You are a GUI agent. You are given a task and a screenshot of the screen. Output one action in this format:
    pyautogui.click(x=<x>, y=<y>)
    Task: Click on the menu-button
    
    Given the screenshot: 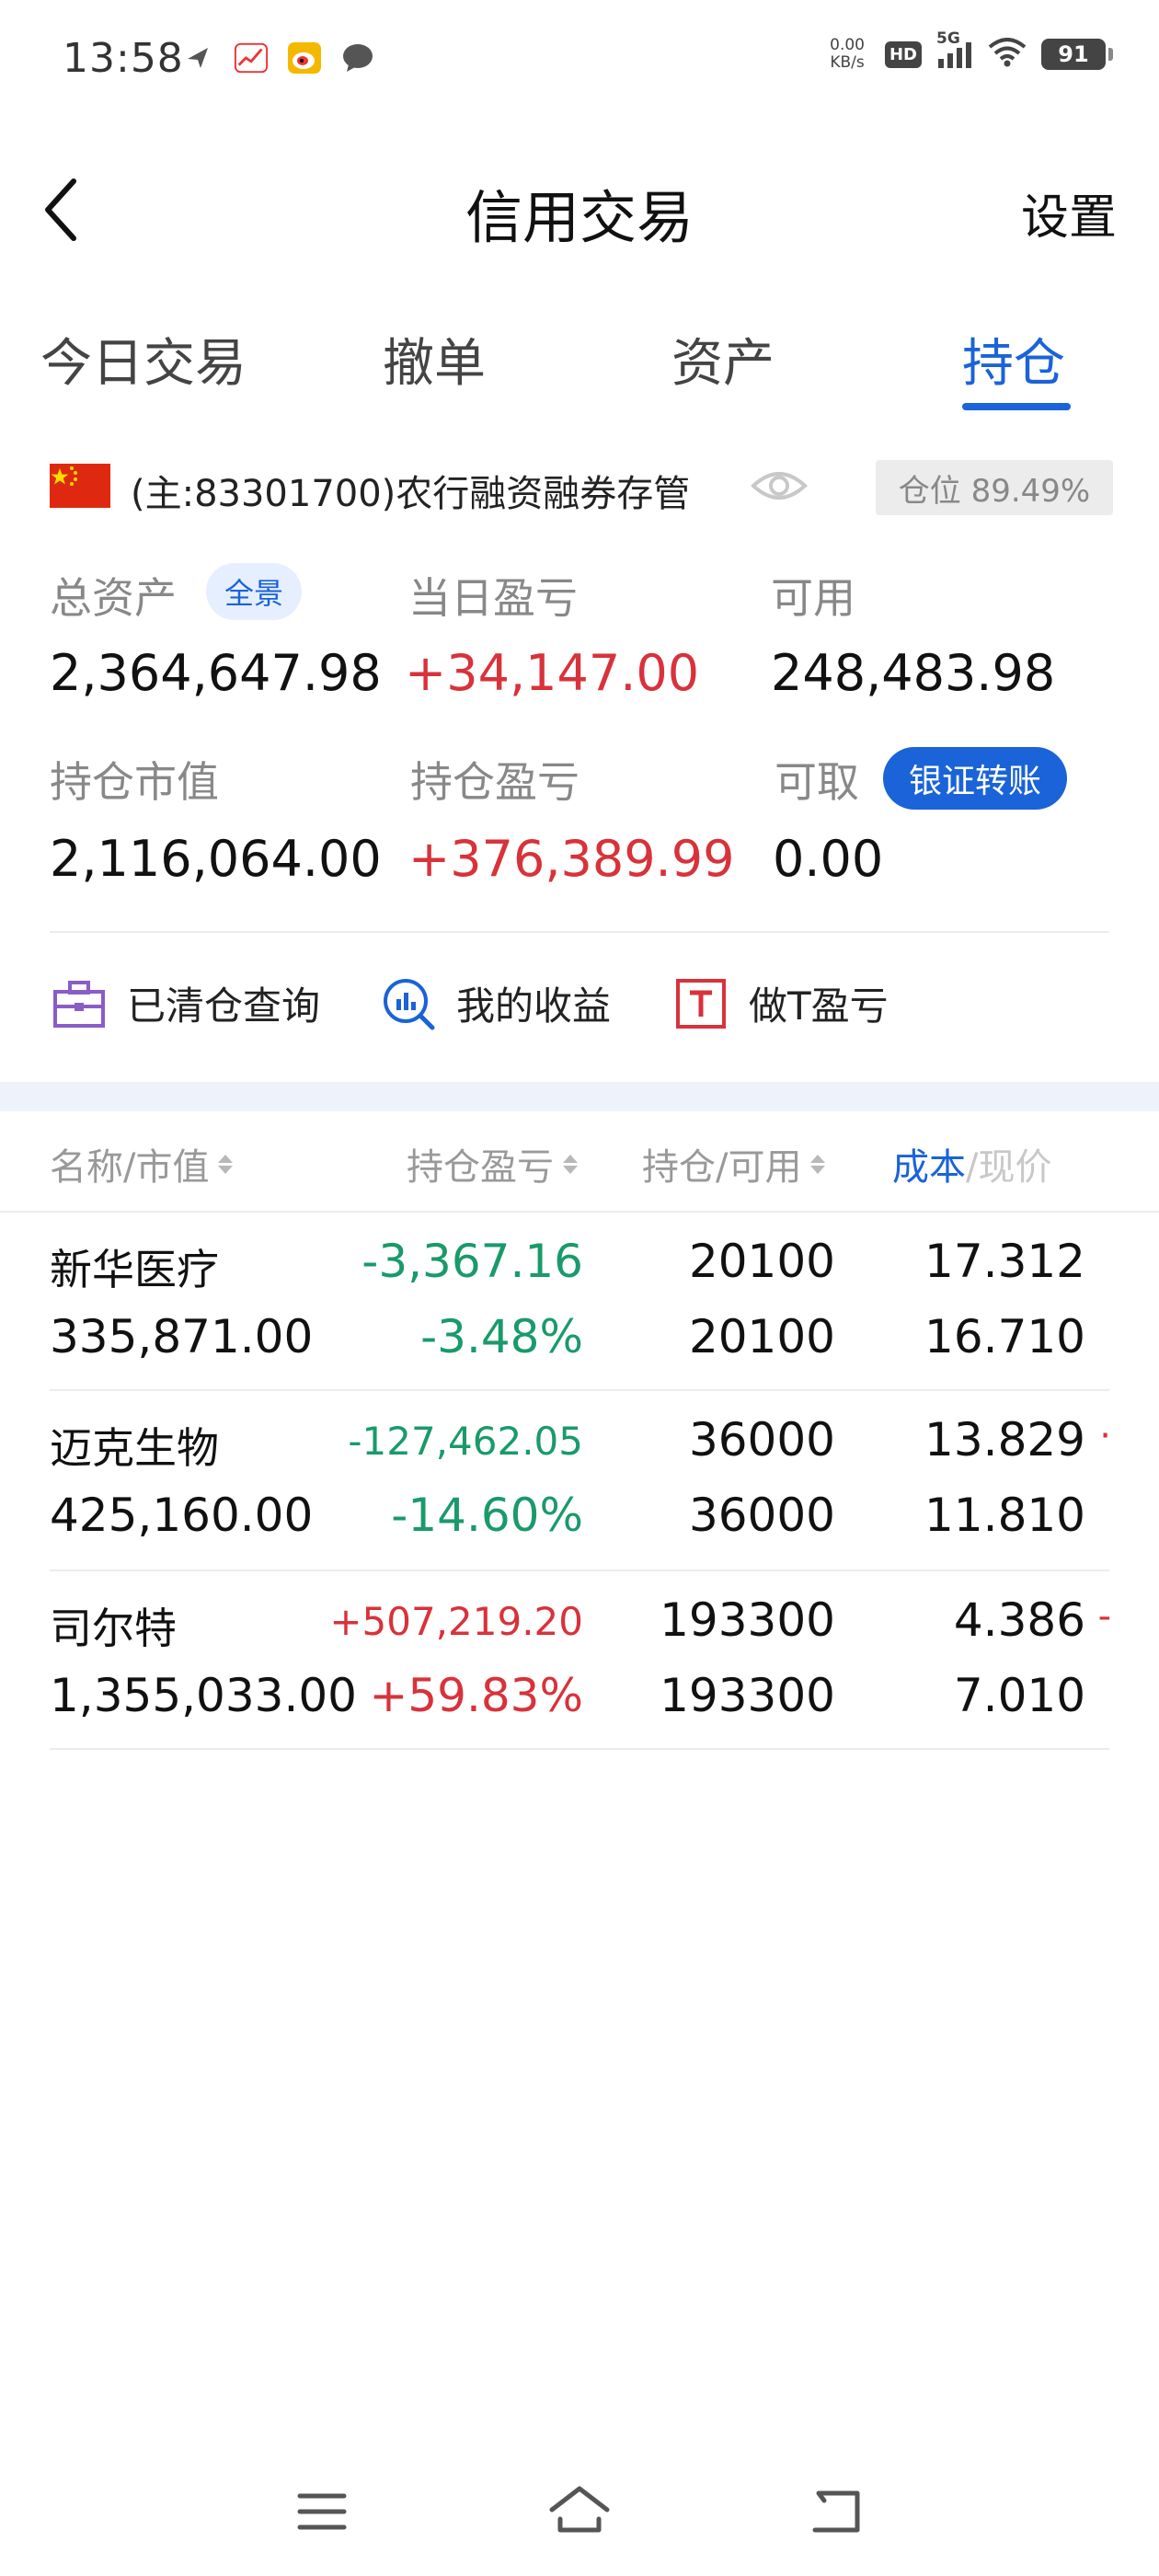 What is the action you would take?
    pyautogui.click(x=322, y=2511)
    